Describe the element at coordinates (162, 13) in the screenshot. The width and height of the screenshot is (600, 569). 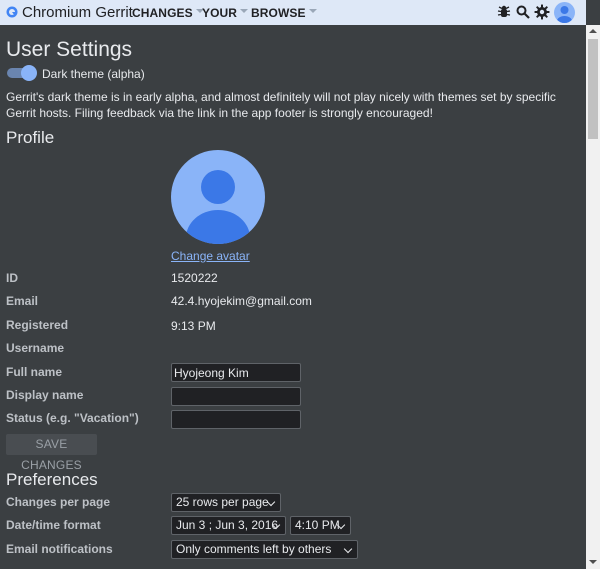
I see `nav-changes-label: CHANGES` at that location.